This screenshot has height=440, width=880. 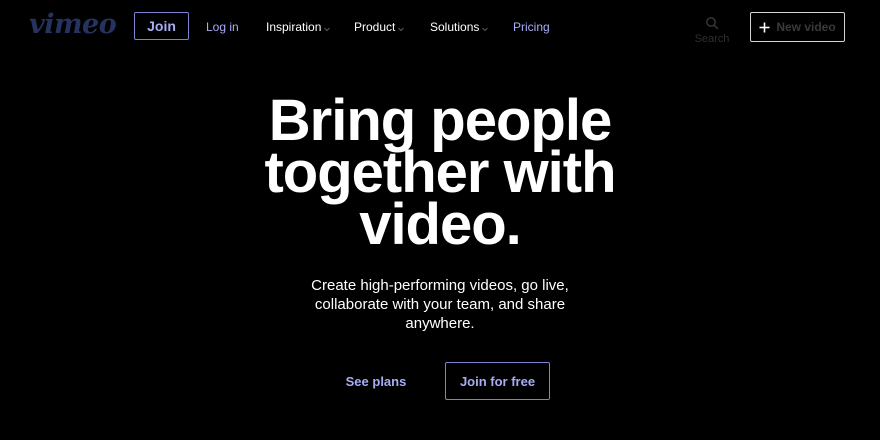 I want to click on search-icon, so click(x=712, y=23).